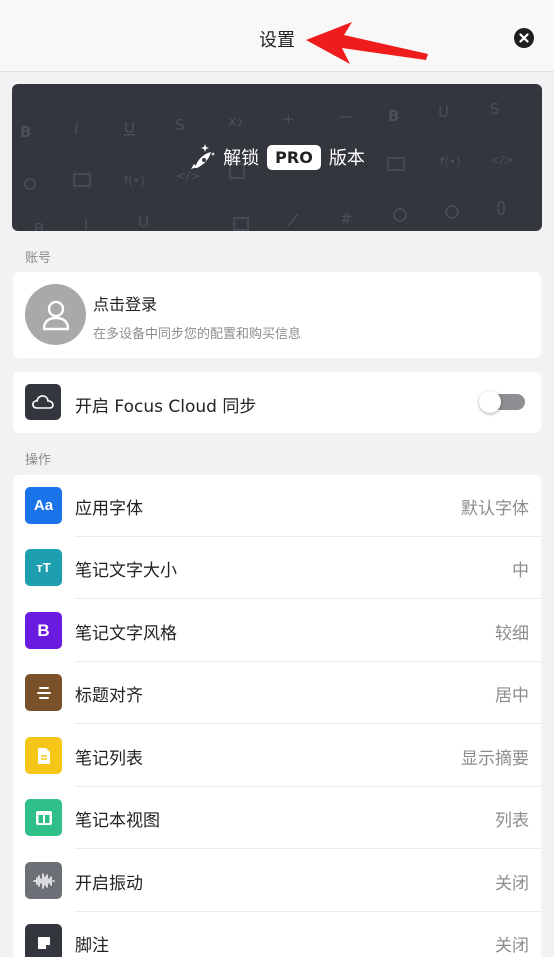 The width and height of the screenshot is (554, 957). What do you see at coordinates (512, 634) in the screenshot?
I see `list-item-value: 较细` at bounding box center [512, 634].